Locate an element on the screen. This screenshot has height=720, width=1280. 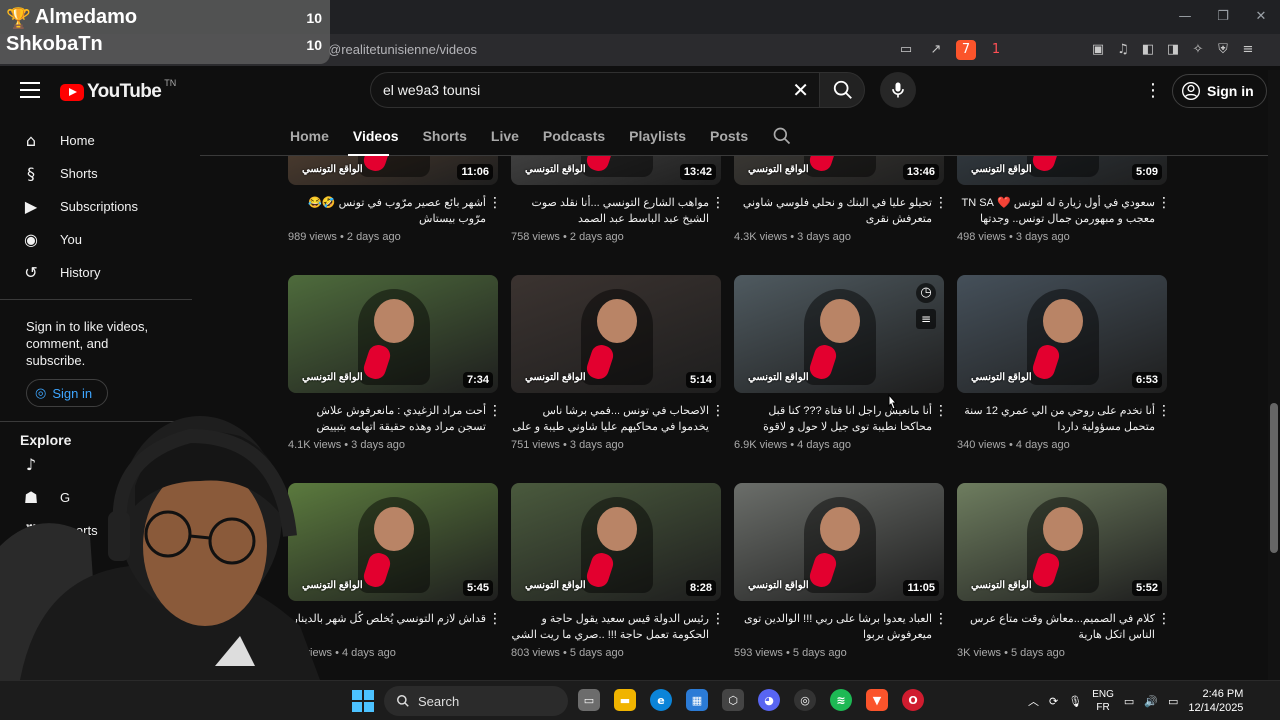
taskbar-search: Search is located at coordinates (476, 701).